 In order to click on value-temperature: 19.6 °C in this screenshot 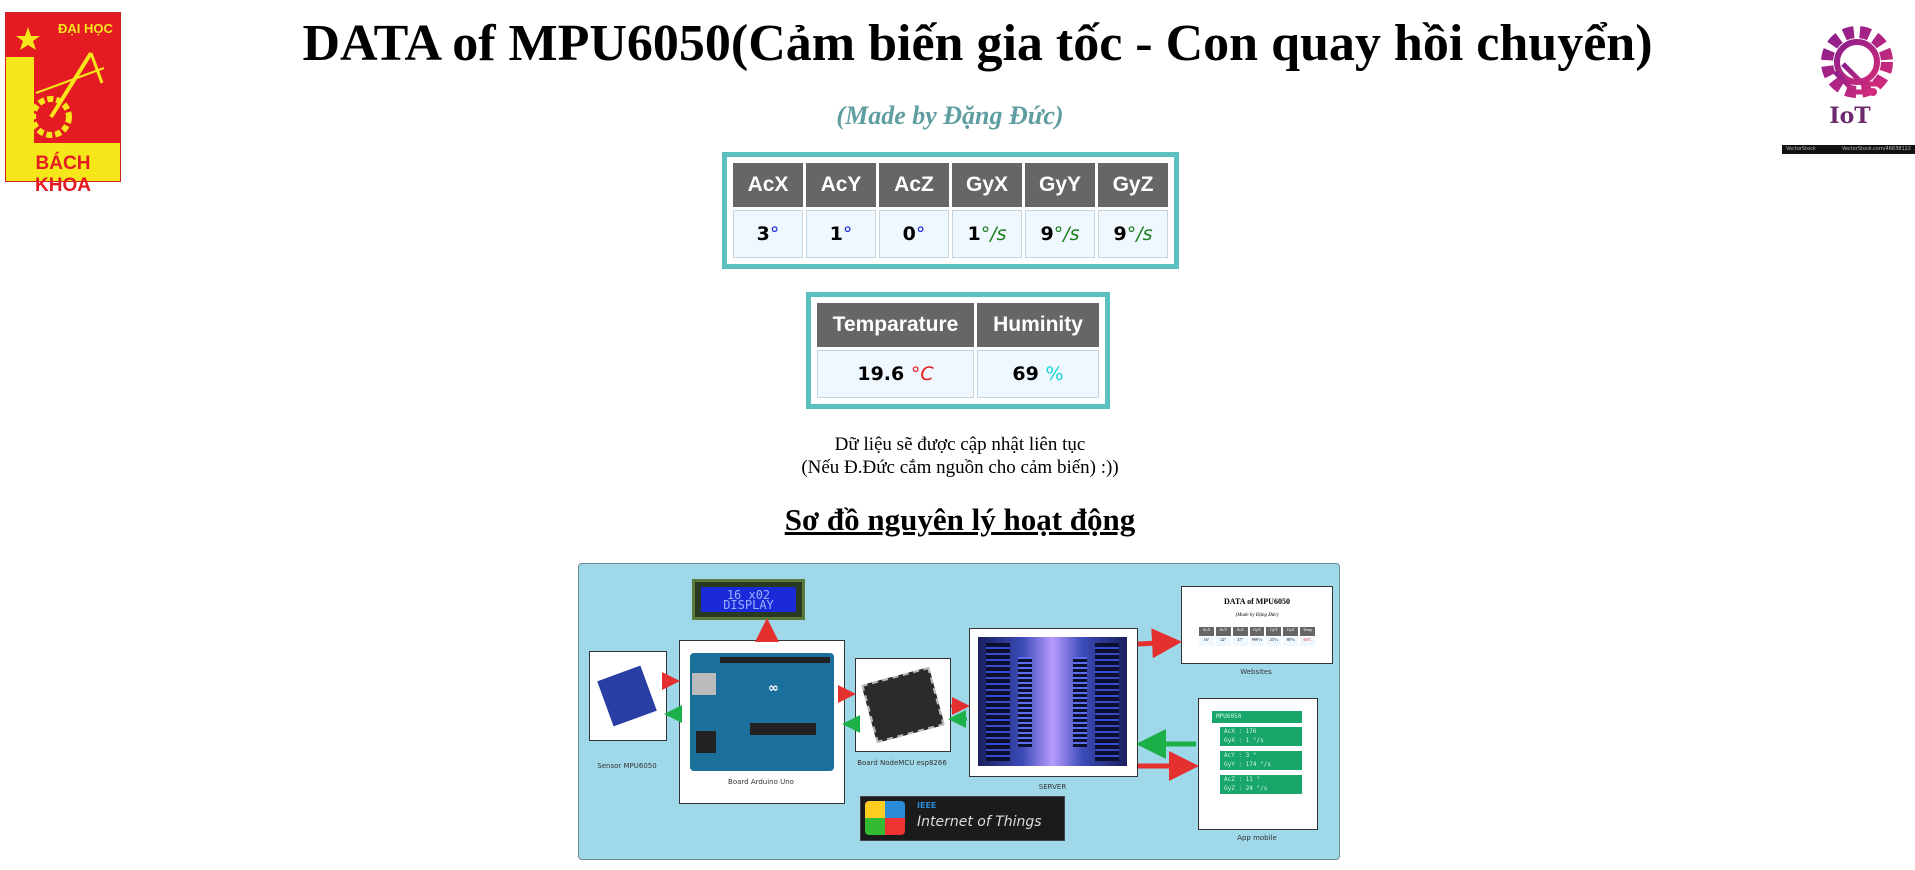, I will do `click(895, 374)`.